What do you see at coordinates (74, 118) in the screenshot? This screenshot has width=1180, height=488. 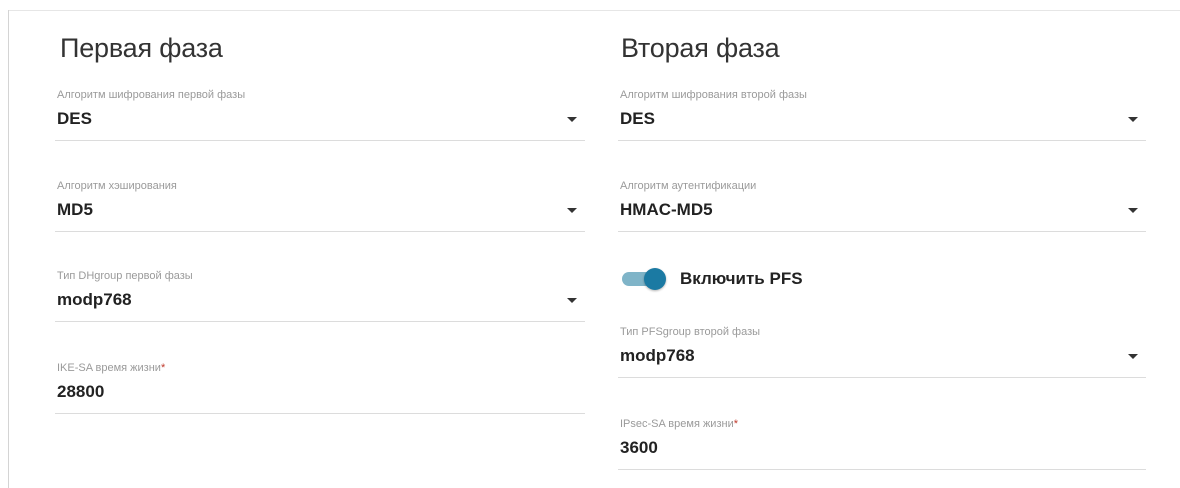 I see `phase1-encryption-value: DES` at bounding box center [74, 118].